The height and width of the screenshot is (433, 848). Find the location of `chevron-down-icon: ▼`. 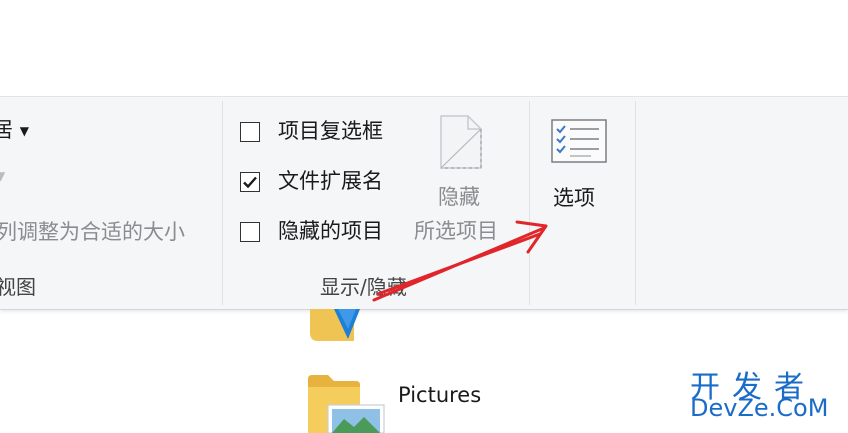

chevron-down-icon: ▼ is located at coordinates (24, 131).